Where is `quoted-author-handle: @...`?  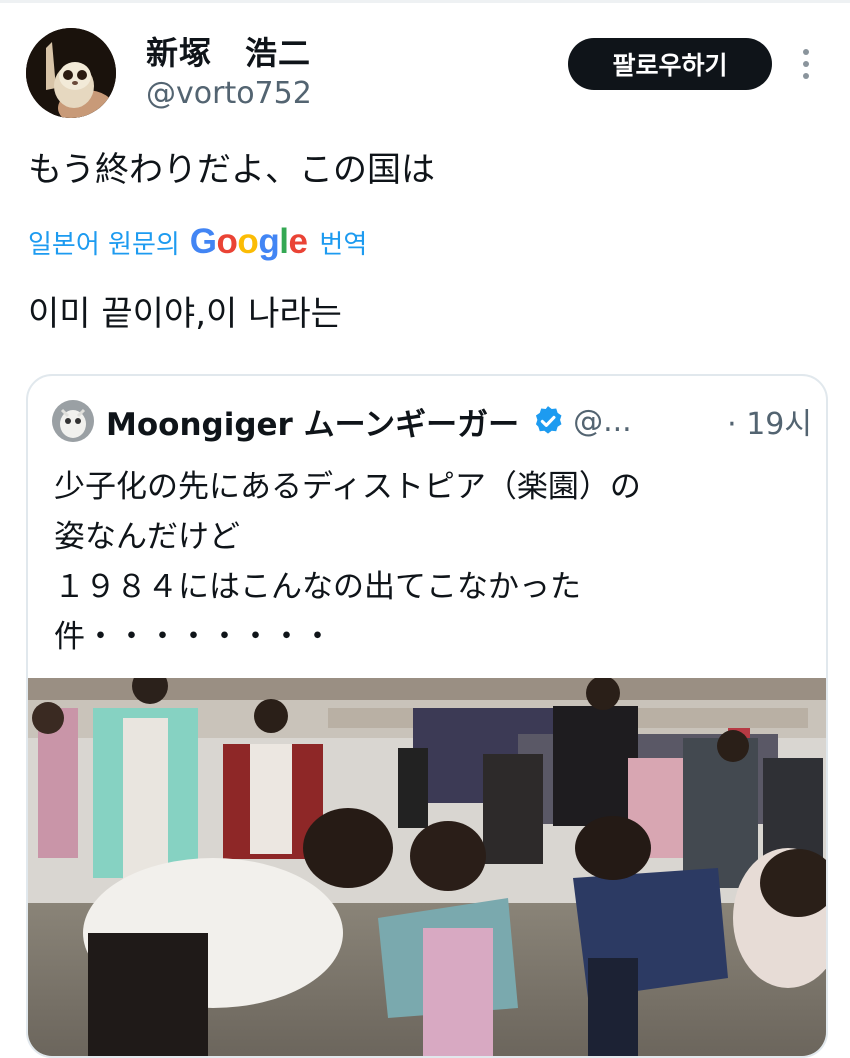
quoted-author-handle: @... is located at coordinates (602, 421).